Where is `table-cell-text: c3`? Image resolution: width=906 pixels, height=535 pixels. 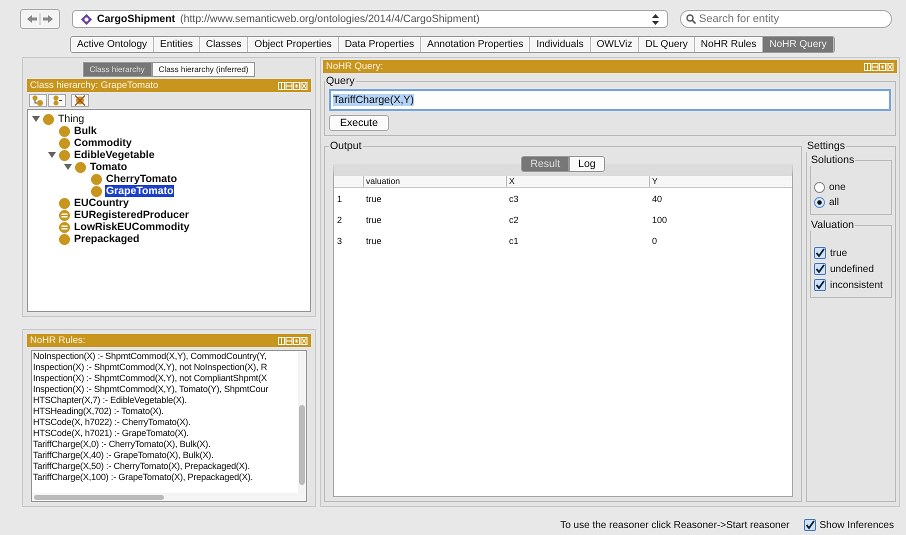 table-cell-text: c3 is located at coordinates (514, 199).